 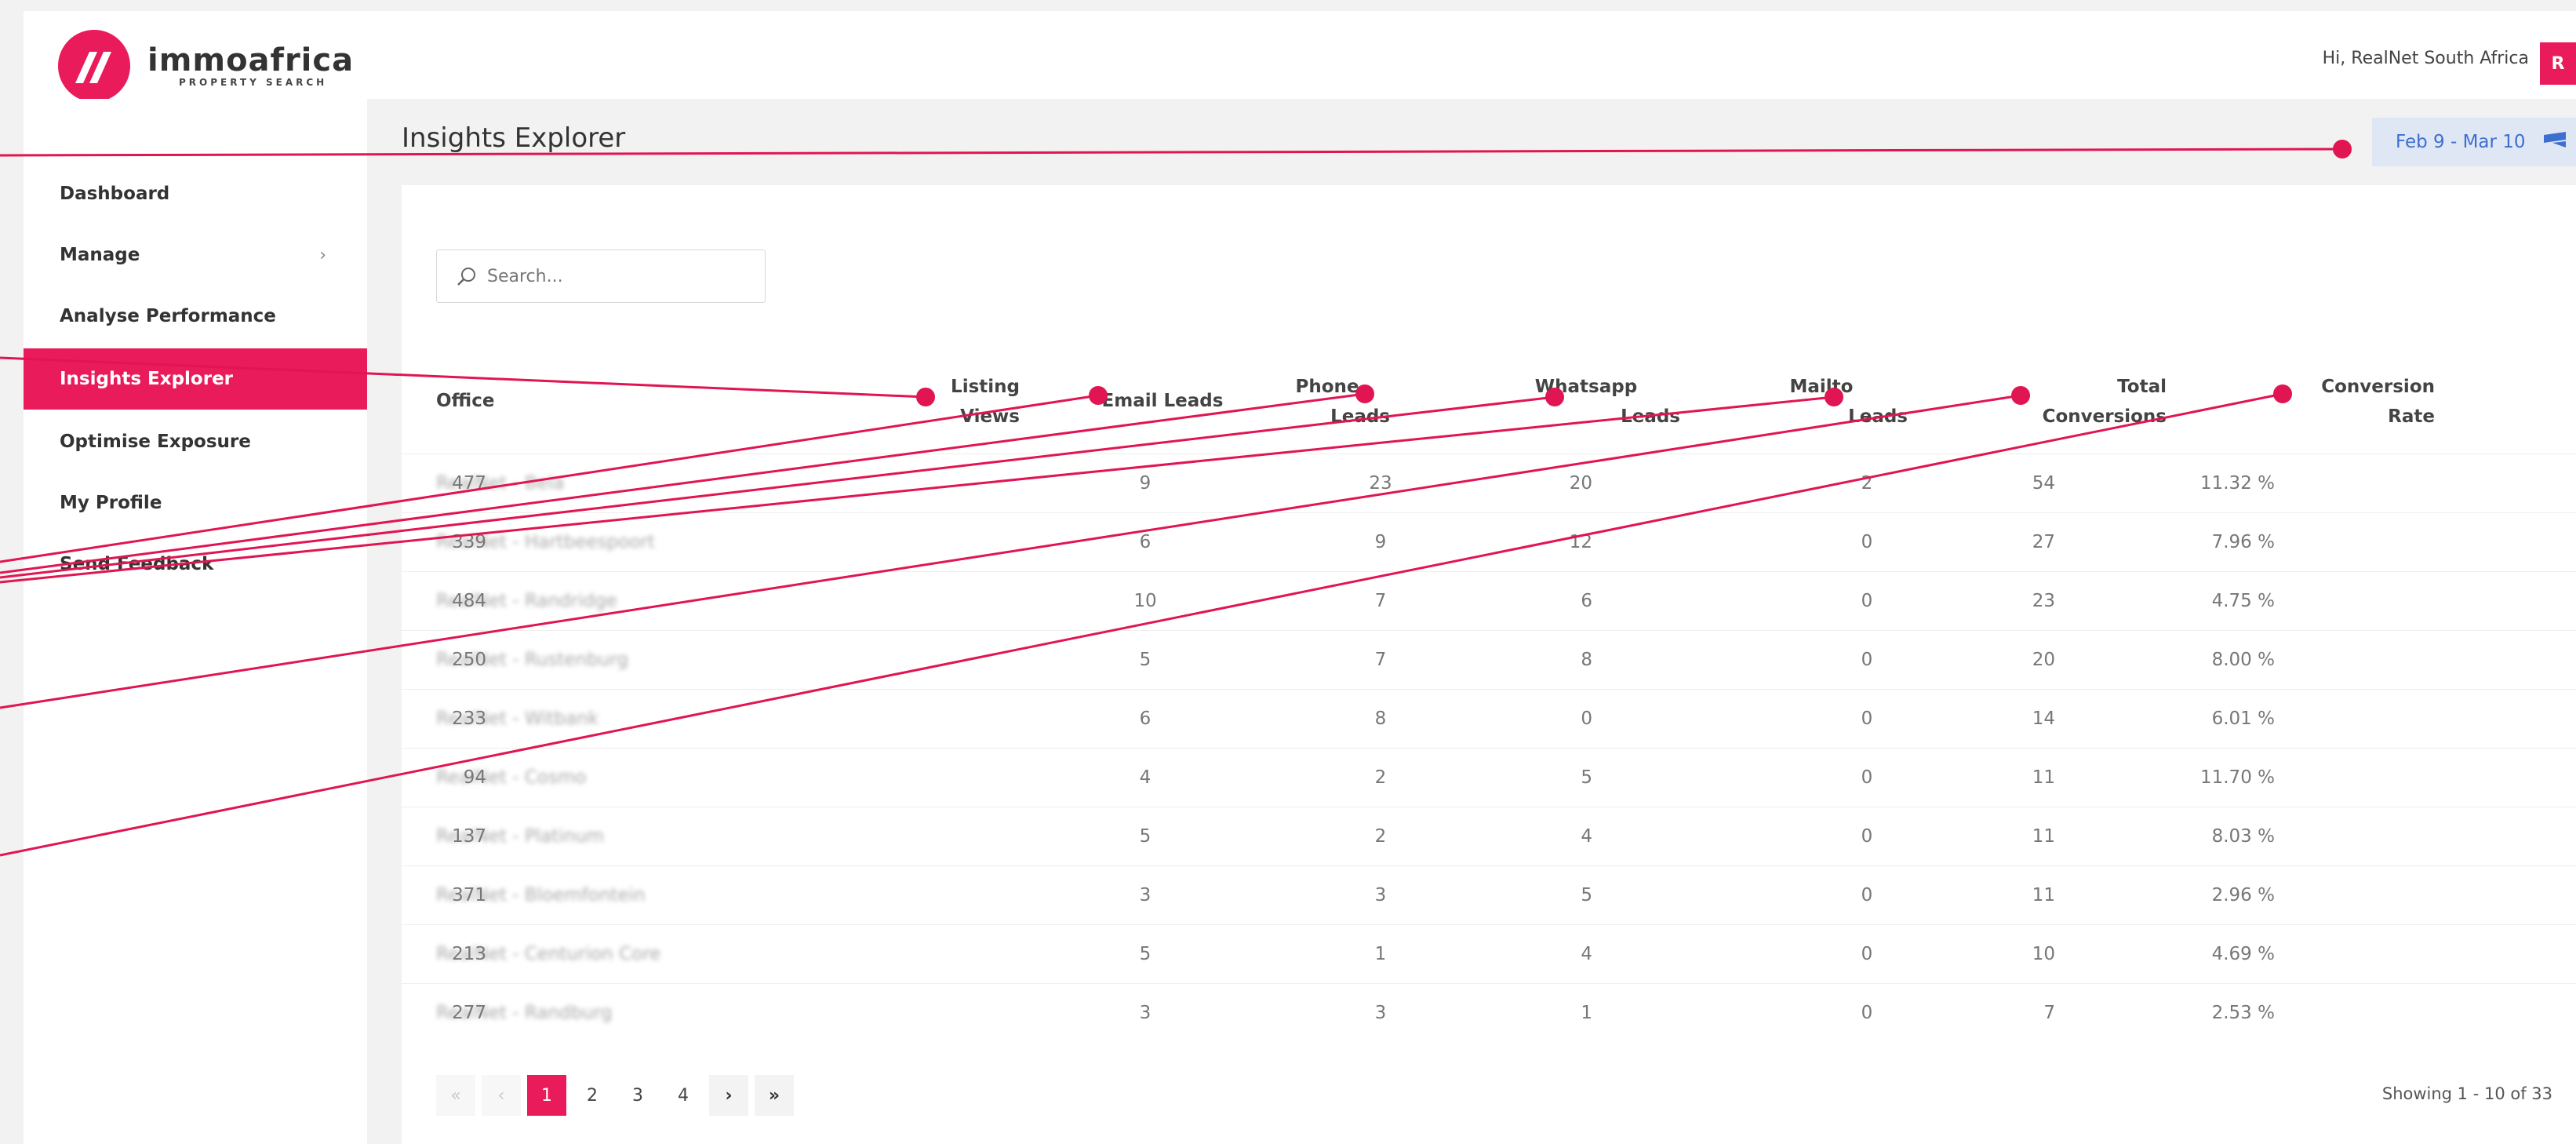 I want to click on avatar: R, so click(x=2558, y=63).